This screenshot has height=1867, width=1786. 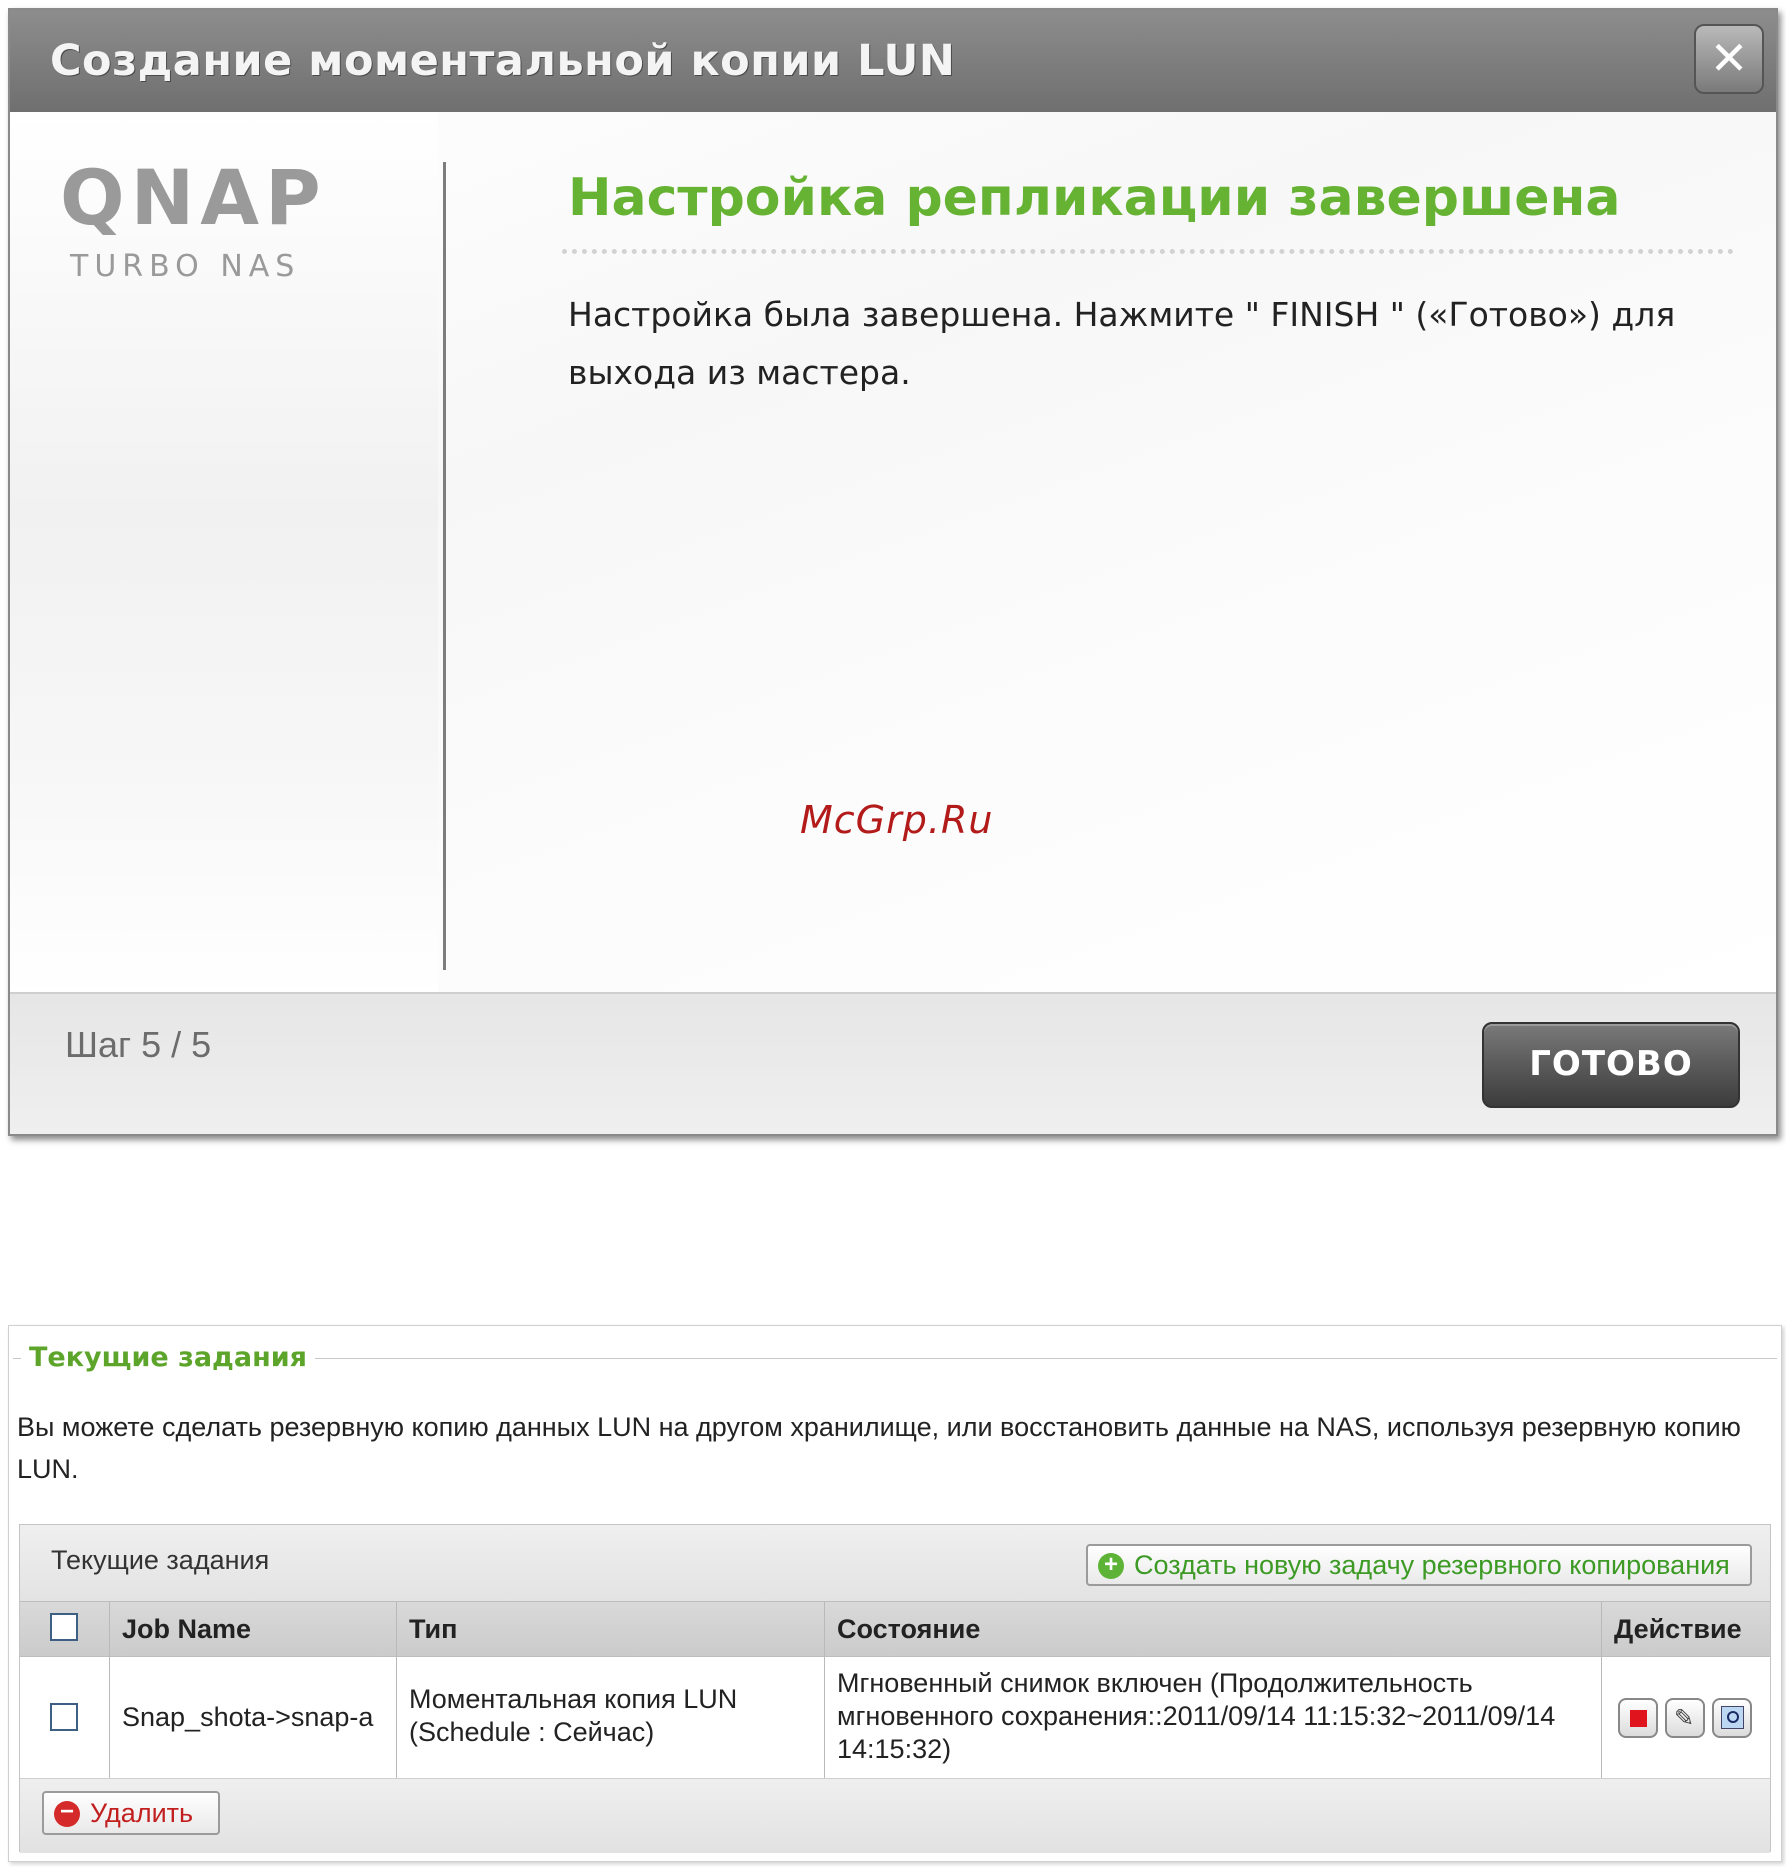 What do you see at coordinates (1148, 251) in the screenshot?
I see `dotted-separator` at bounding box center [1148, 251].